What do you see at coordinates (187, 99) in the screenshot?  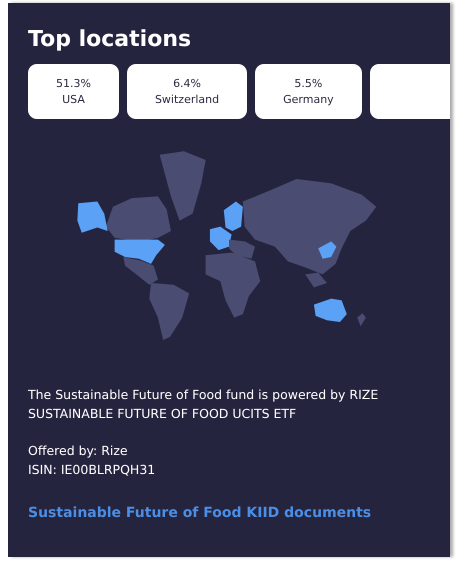 I see `location-country: Switzerland` at bounding box center [187, 99].